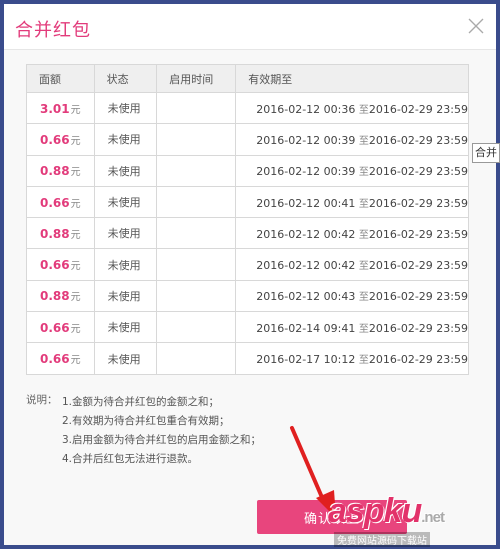 The height and width of the screenshot is (549, 500). Describe the element at coordinates (486, 153) in the screenshot. I see `tooltip-merge: 合并` at that location.